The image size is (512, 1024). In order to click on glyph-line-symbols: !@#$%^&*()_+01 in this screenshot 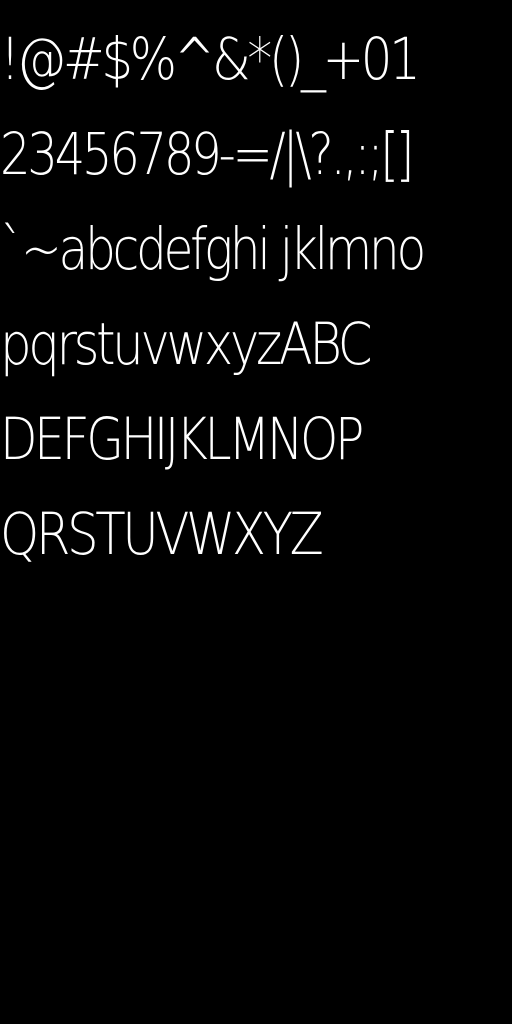, I will do `click(210, 59)`.